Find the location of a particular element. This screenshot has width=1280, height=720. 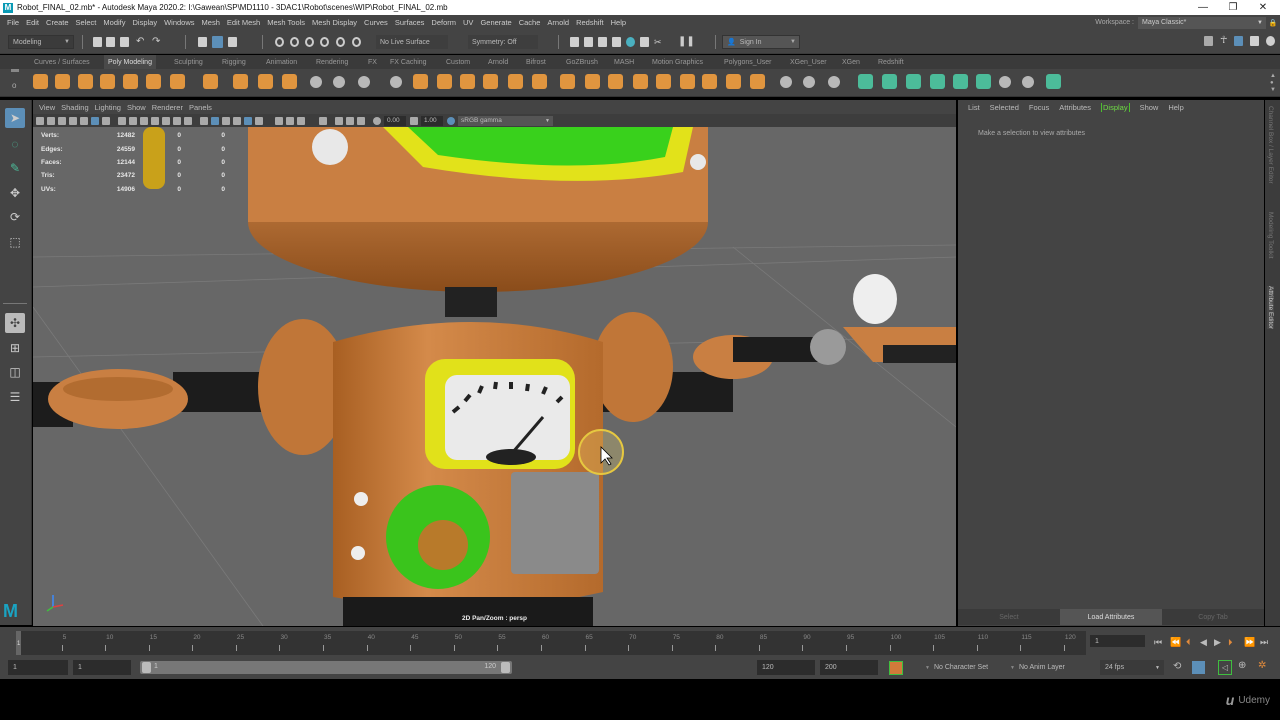

minimize-button: — is located at coordinates (1203, 7).